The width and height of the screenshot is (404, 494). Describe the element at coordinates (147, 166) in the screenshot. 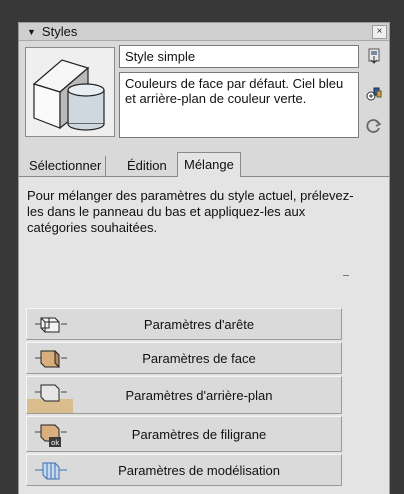

I see `tab-edit: Édition` at that location.